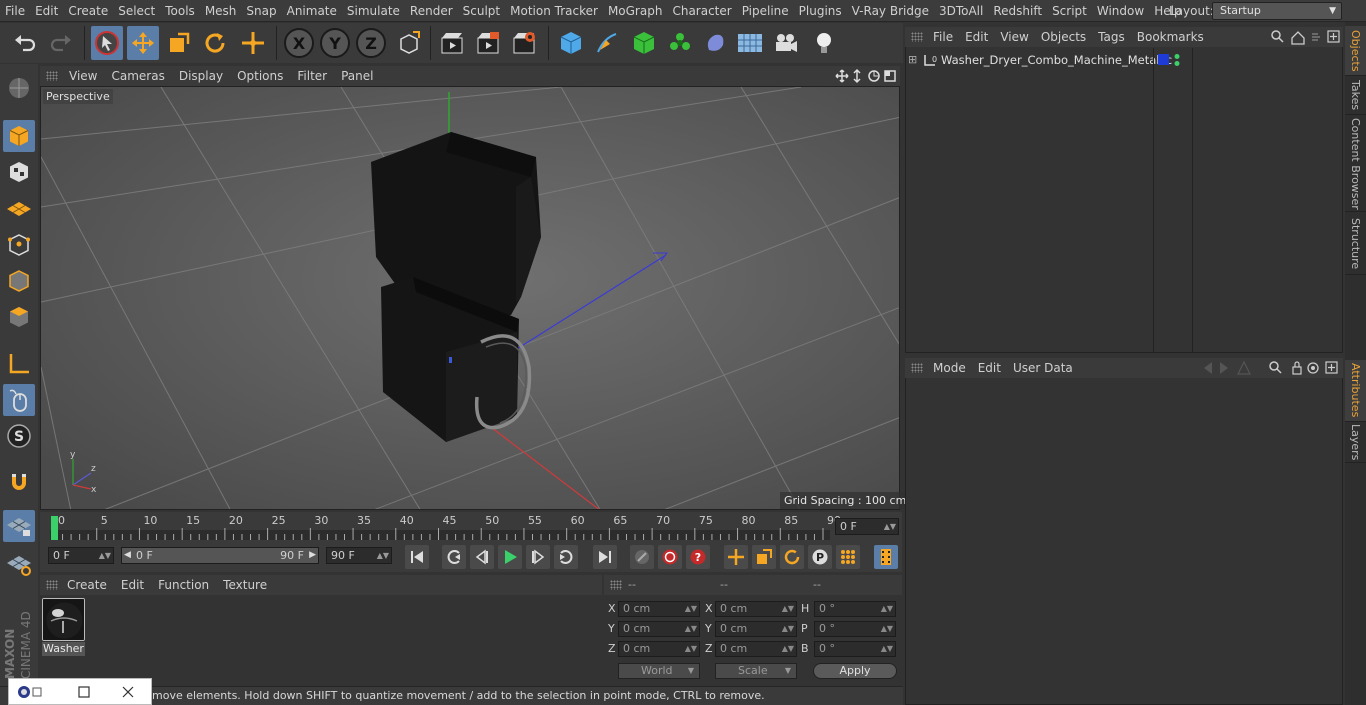 This screenshot has width=1366, height=705. Describe the element at coordinates (409, 43) in the screenshot. I see `coordinate-system-button` at that location.